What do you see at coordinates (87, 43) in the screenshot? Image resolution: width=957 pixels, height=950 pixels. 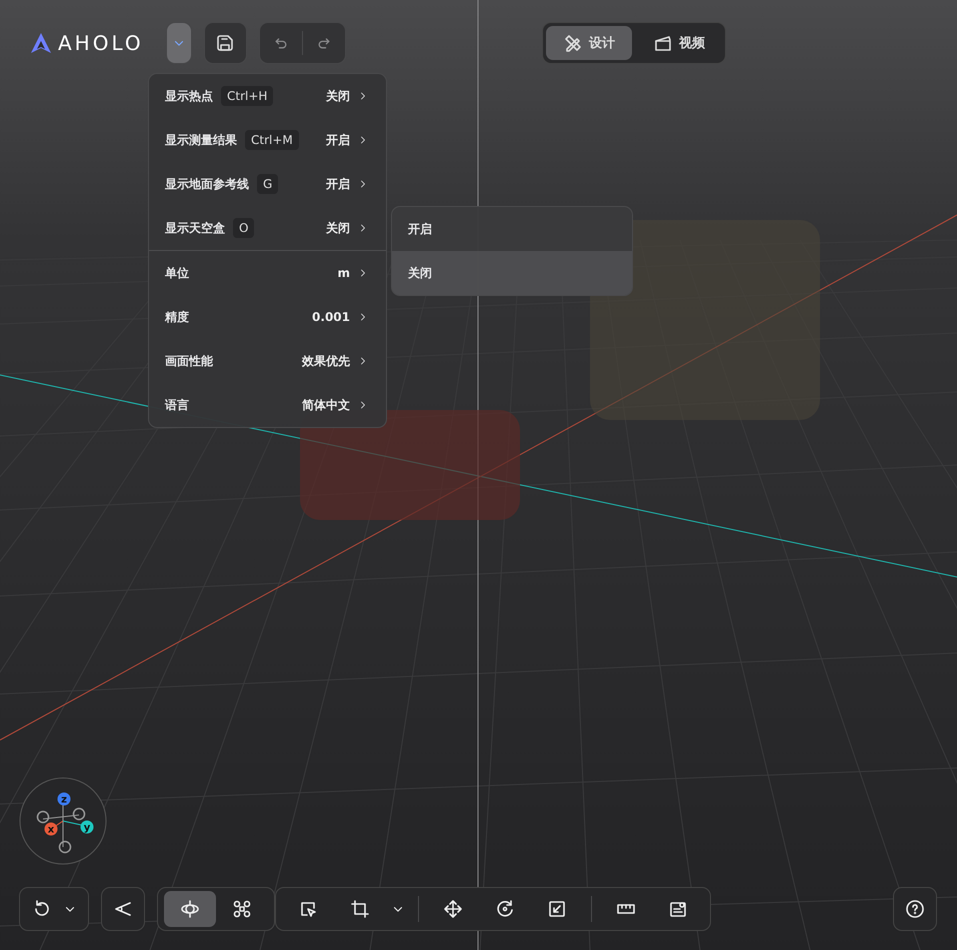 I see `app-logo: AHOLO` at bounding box center [87, 43].